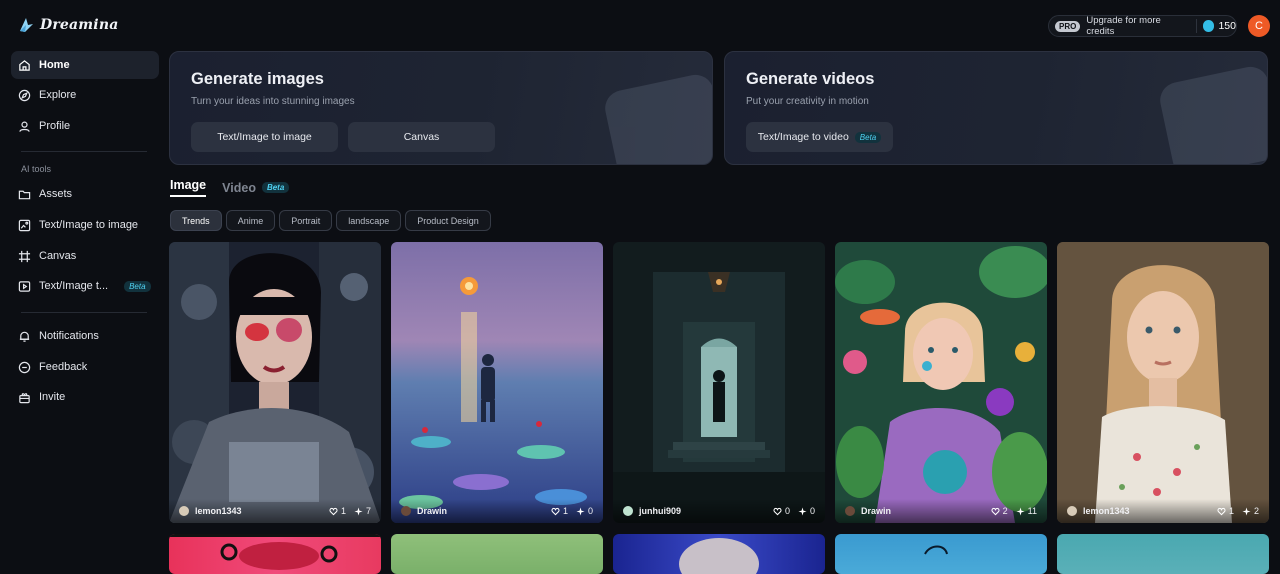 The height and width of the screenshot is (574, 1280). What do you see at coordinates (807, 101) in the screenshot?
I see `card-subtitle: Put your creativity in motion` at bounding box center [807, 101].